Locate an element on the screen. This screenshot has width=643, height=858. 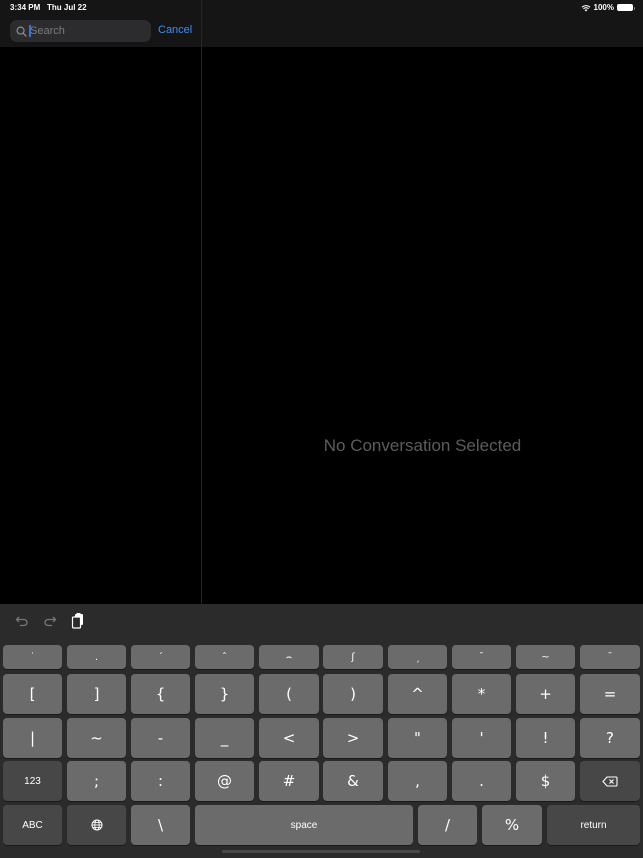
globe-icon is located at coordinates (96, 825).